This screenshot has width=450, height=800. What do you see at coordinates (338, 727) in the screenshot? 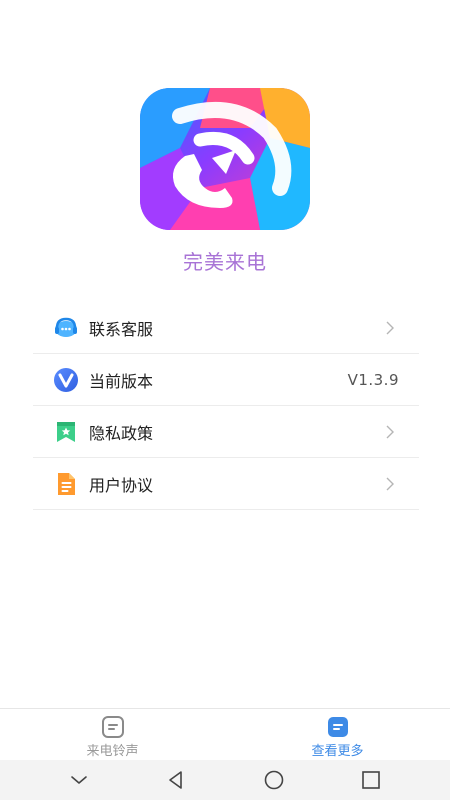
I see `more-list-icon` at bounding box center [338, 727].